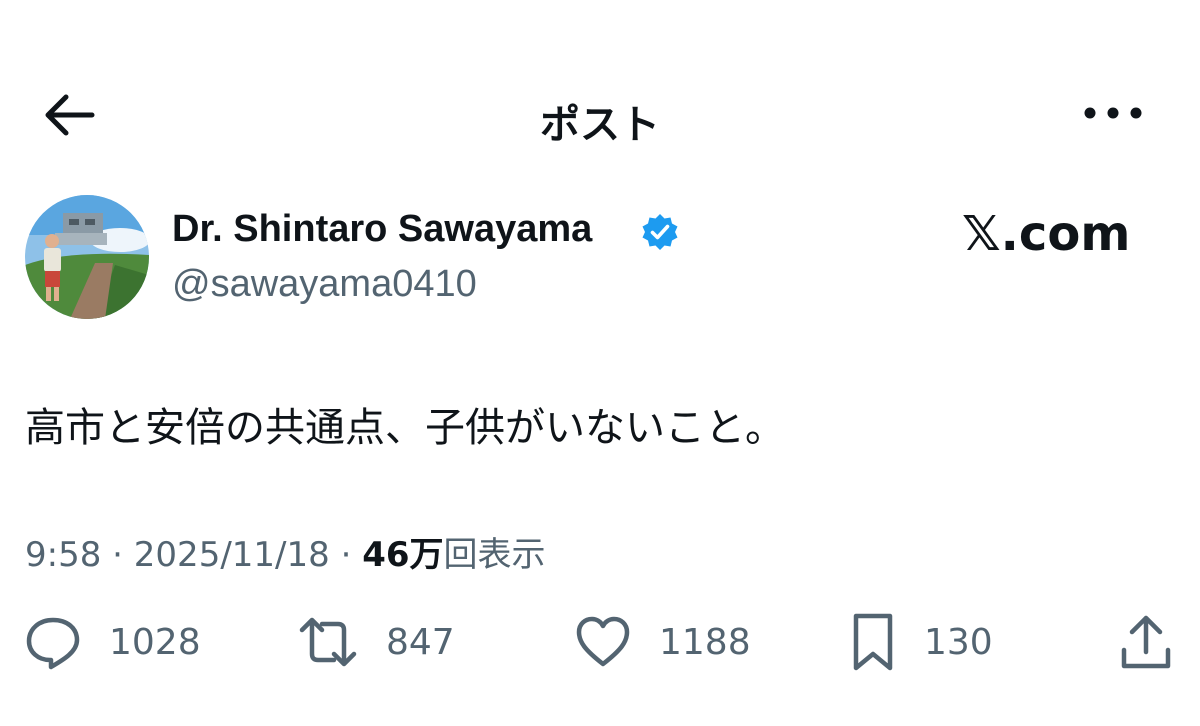 This screenshot has width=1200, height=726. I want to click on like-count: 1188, so click(705, 642).